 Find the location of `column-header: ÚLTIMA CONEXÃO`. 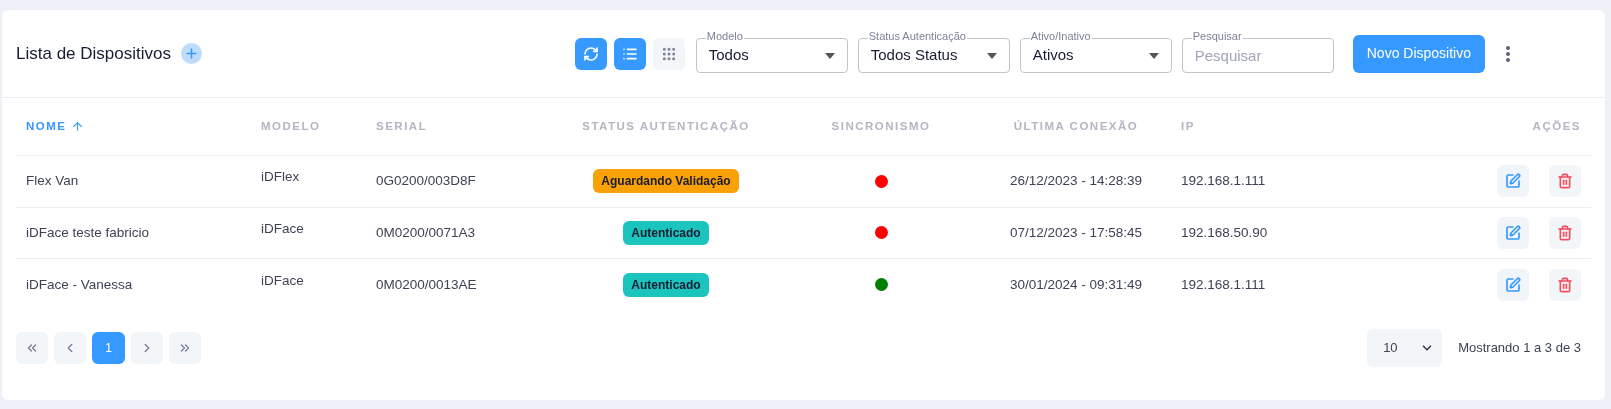

column-header: ÚLTIMA CONEXÃO is located at coordinates (1076, 126).